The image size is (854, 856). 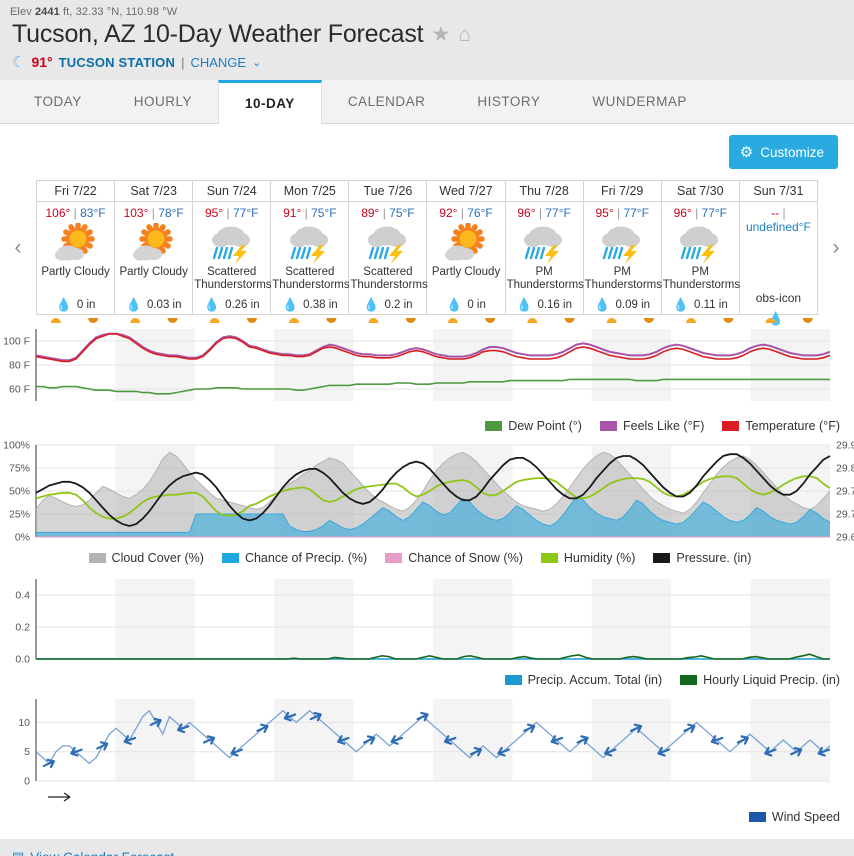 I want to click on day-temperatures: 103° | 78°F, so click(x=153, y=211).